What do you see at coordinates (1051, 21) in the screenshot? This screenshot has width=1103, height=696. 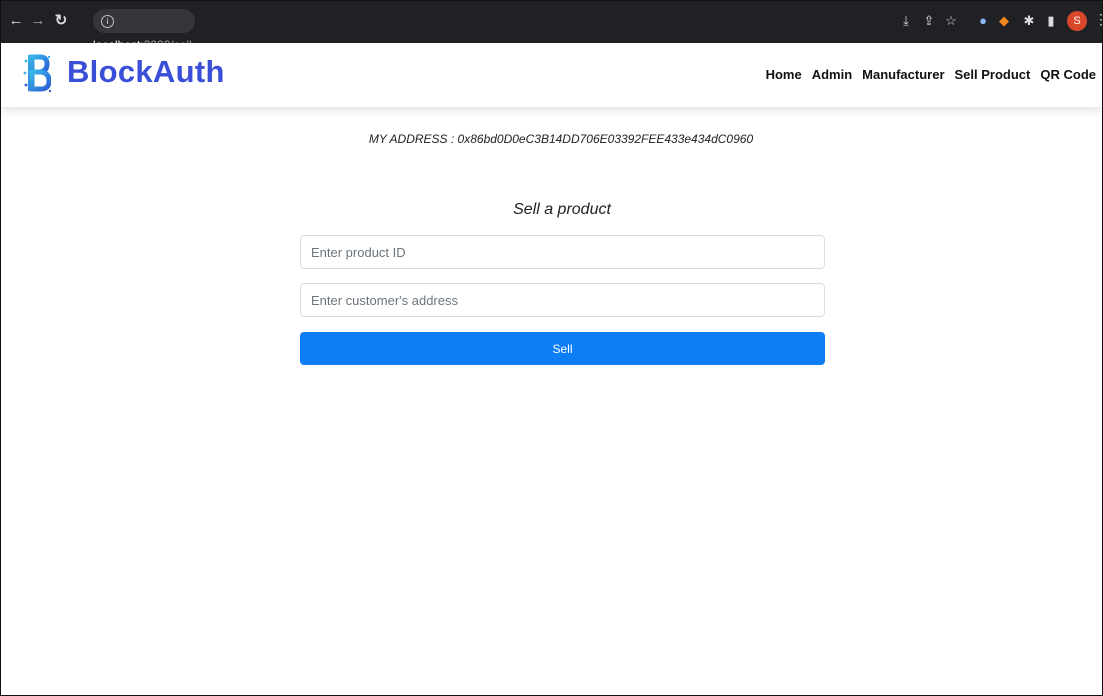 I see `side-panel-icon: ▮` at bounding box center [1051, 21].